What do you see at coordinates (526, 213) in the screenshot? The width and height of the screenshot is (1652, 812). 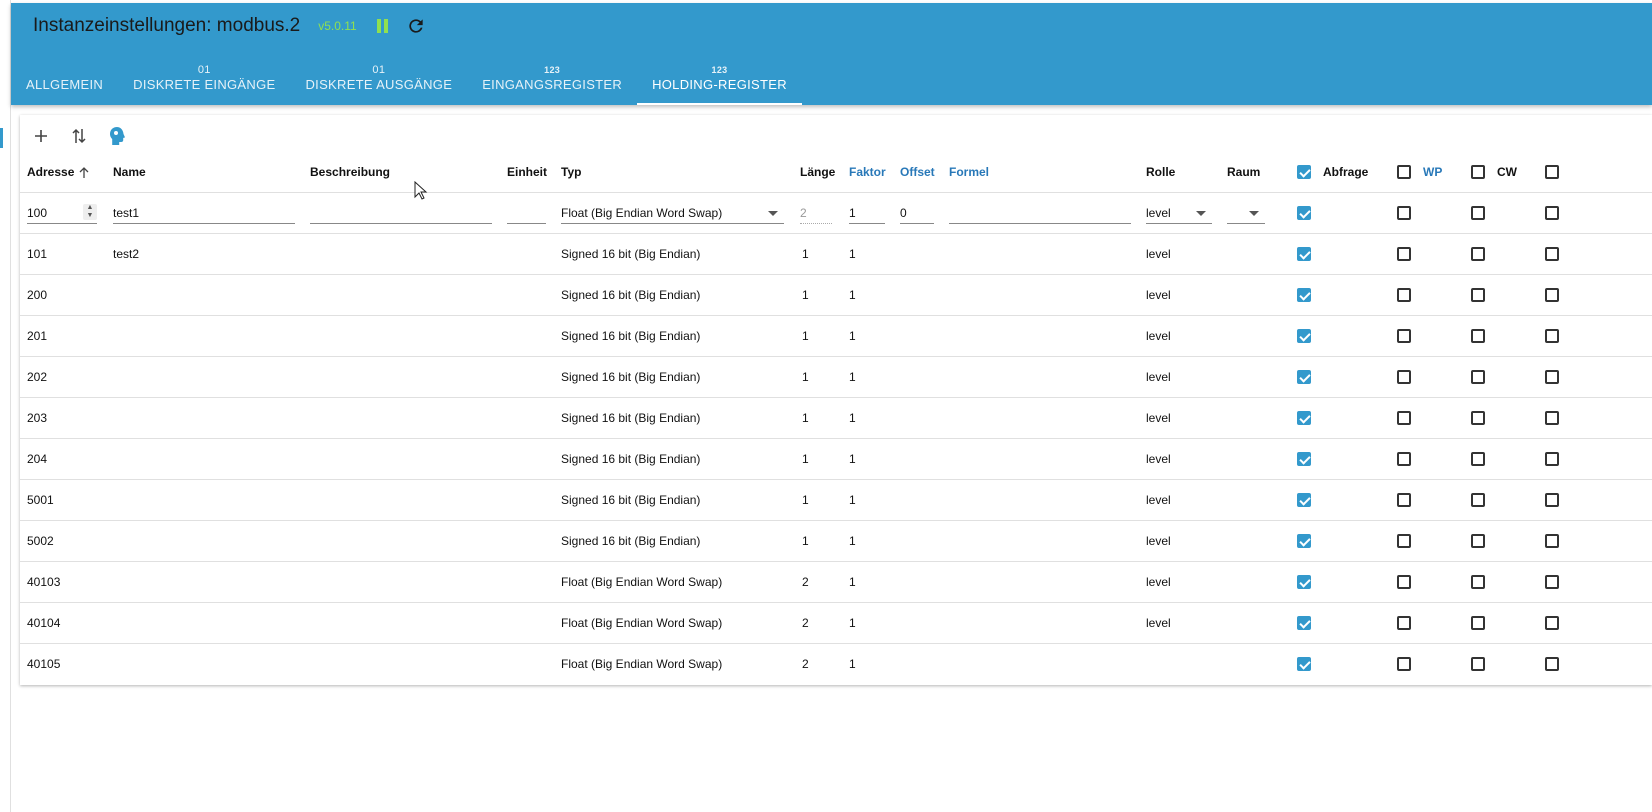 I see `unit-input` at bounding box center [526, 213].